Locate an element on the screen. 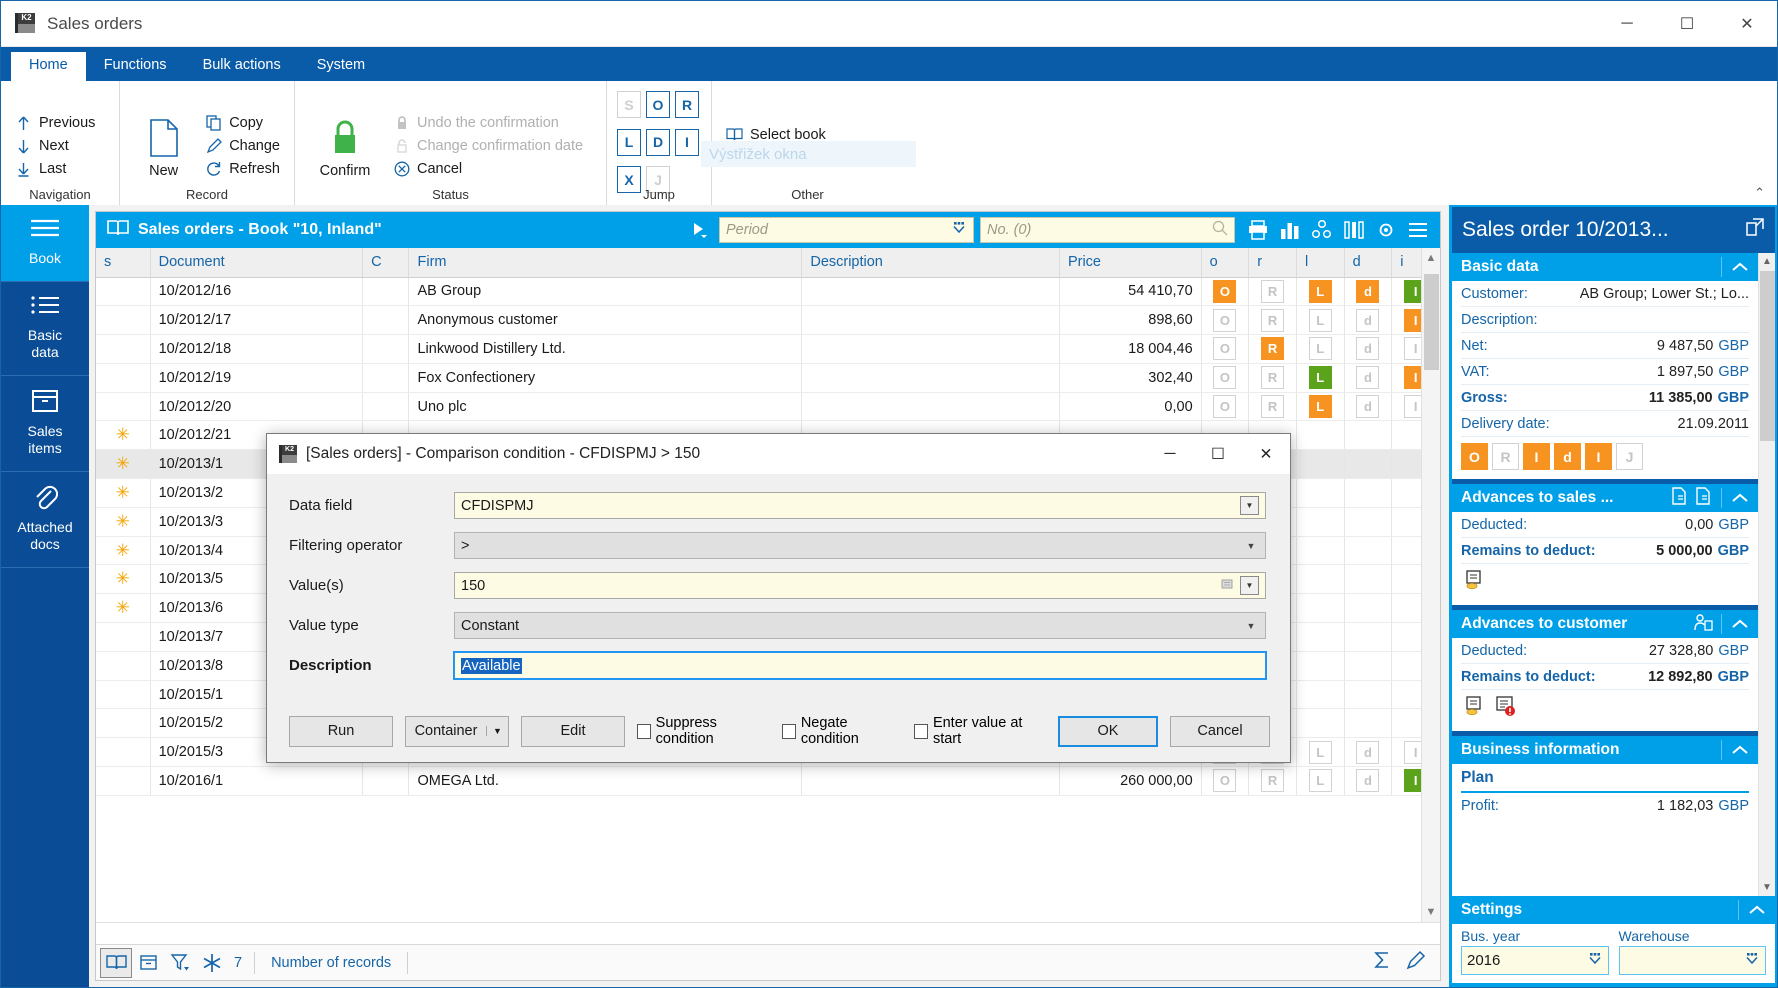  jump-box-i: I is located at coordinates (687, 142).